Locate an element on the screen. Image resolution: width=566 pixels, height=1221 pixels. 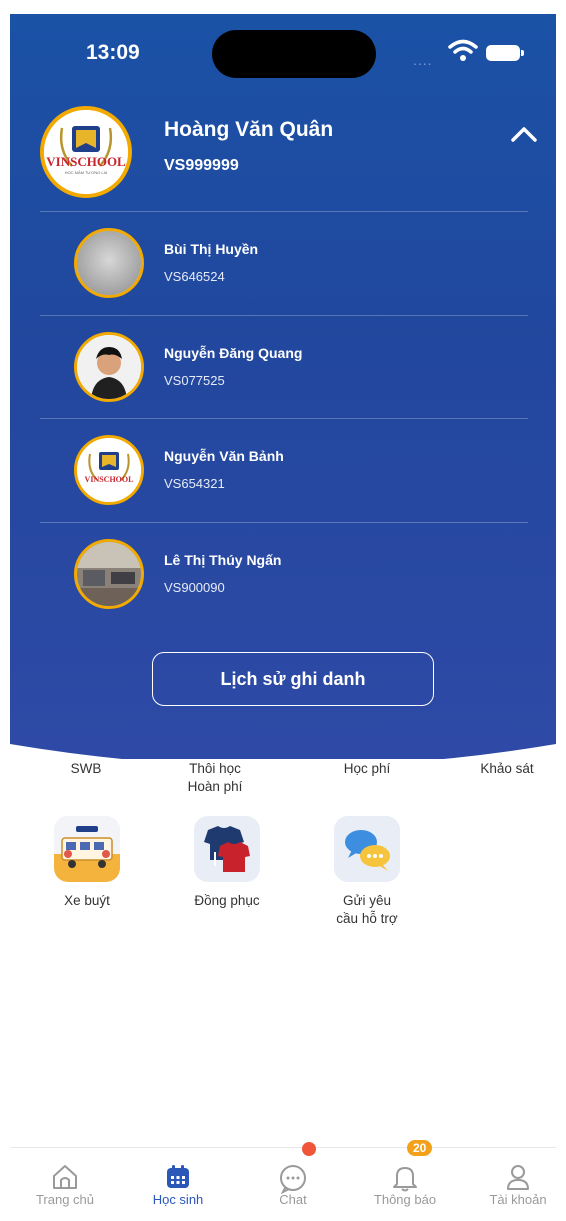
menu-survey: Khảo sát is located at coordinates (507, 769).